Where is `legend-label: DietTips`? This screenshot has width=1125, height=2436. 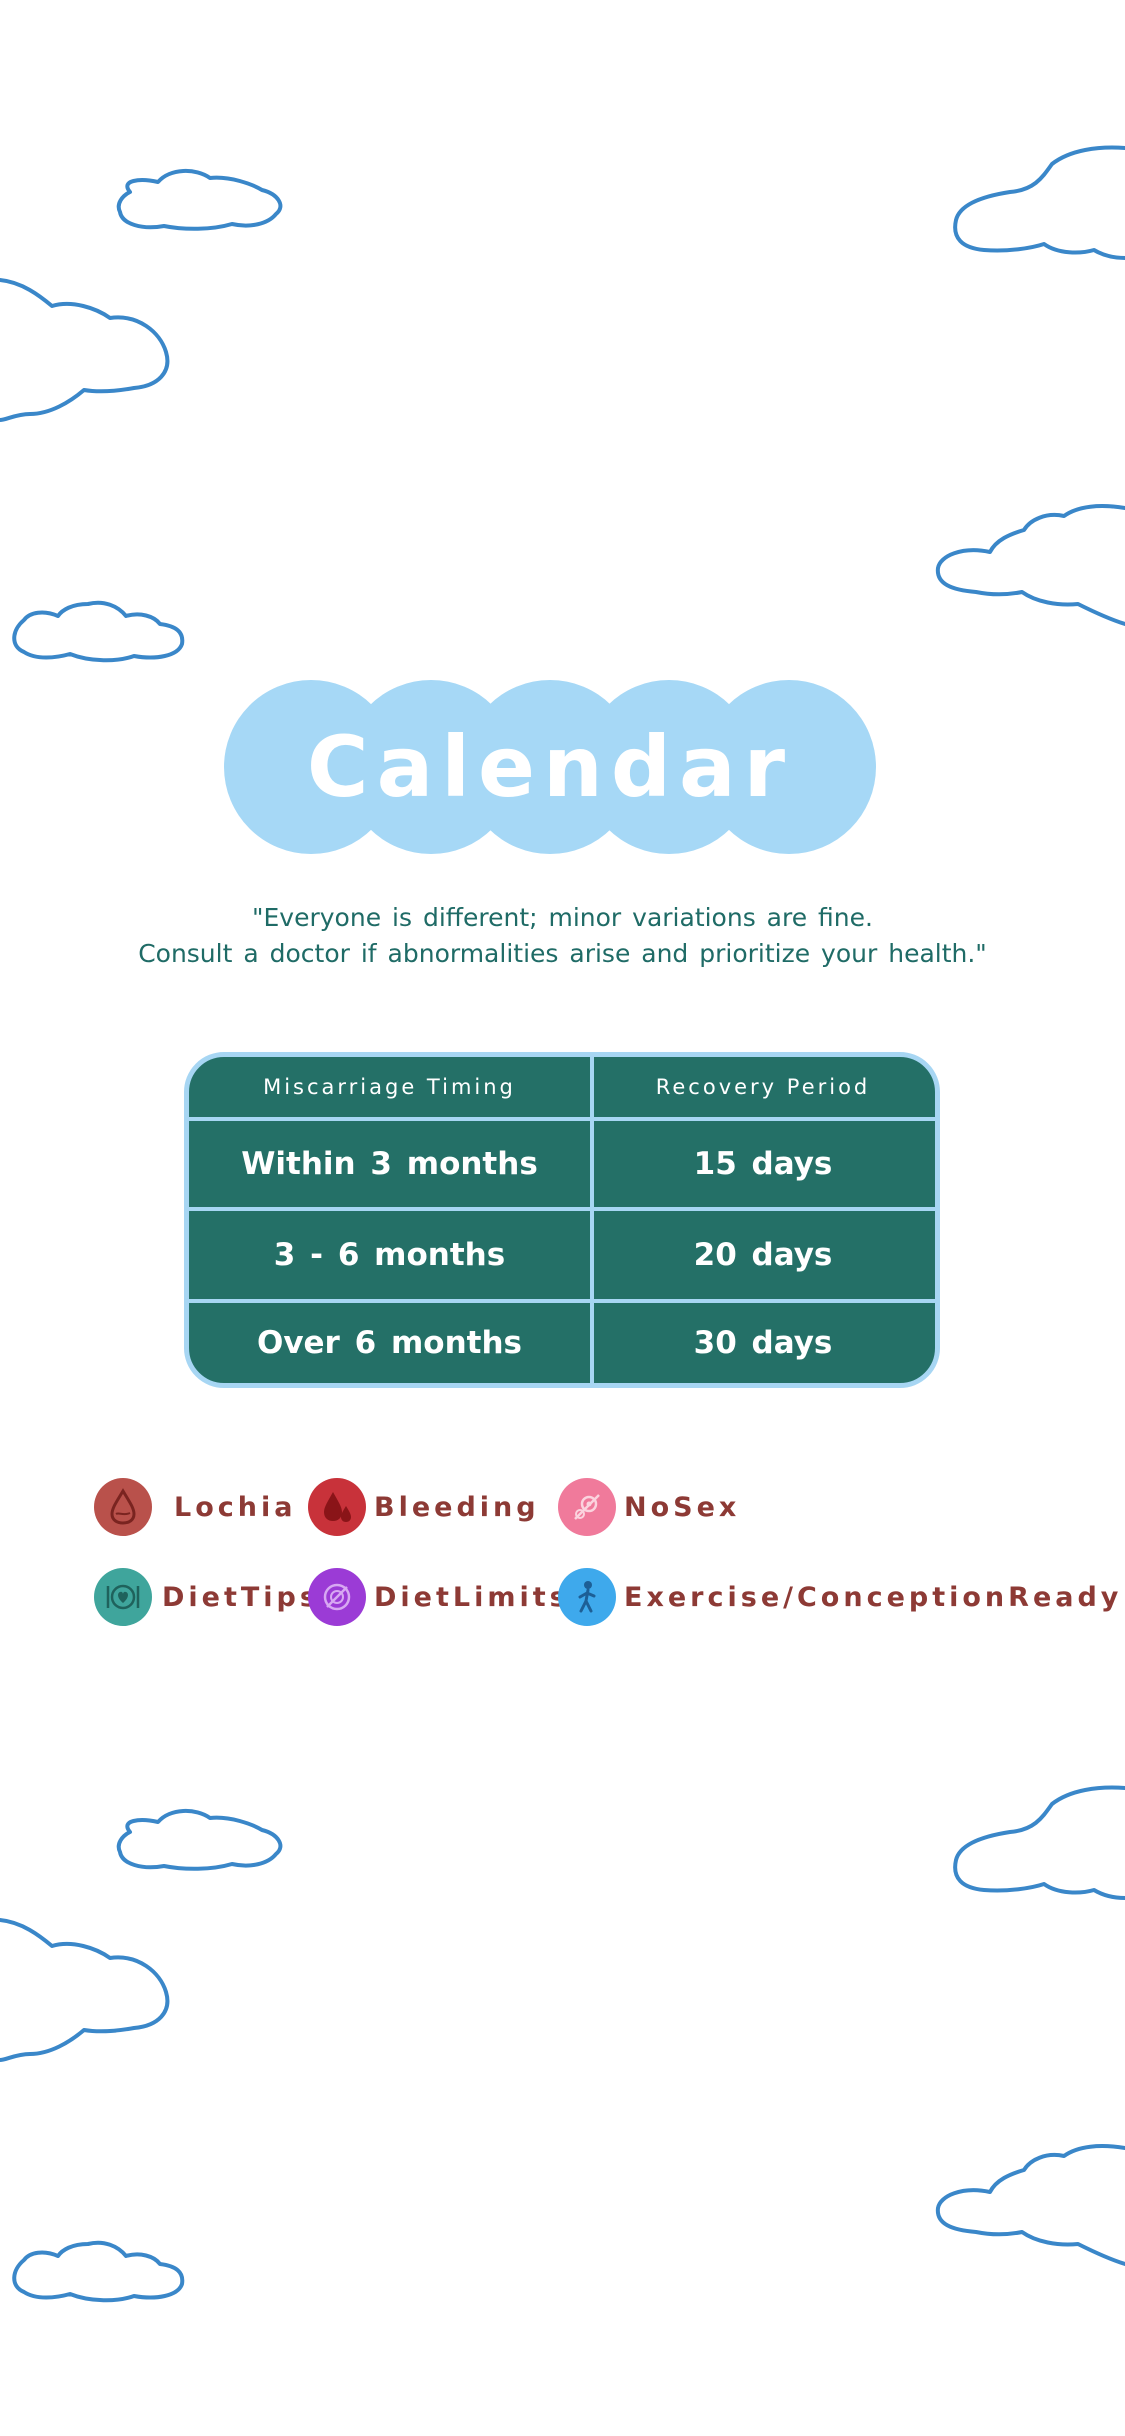
legend-label: DietTips is located at coordinates (241, 1597).